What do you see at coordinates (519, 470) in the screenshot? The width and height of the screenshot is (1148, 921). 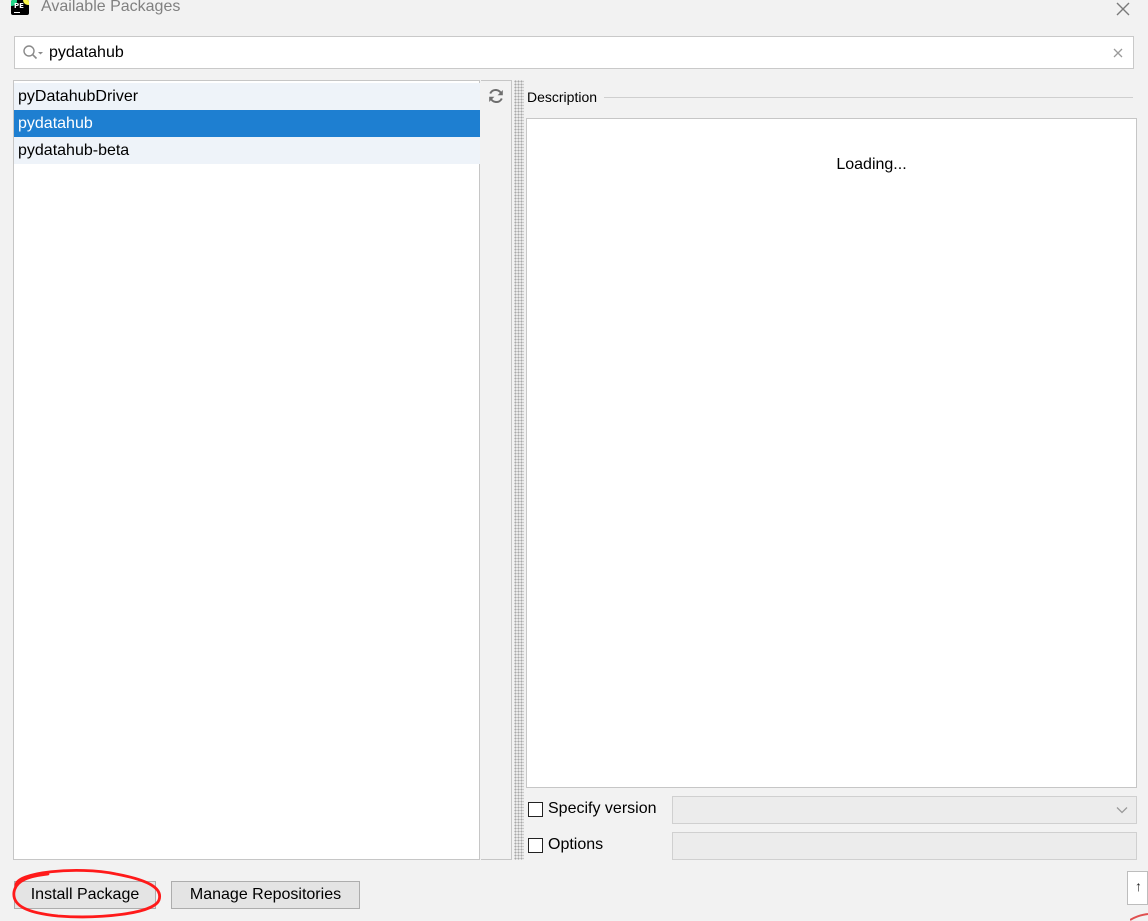 I see `splitter-handle` at bounding box center [519, 470].